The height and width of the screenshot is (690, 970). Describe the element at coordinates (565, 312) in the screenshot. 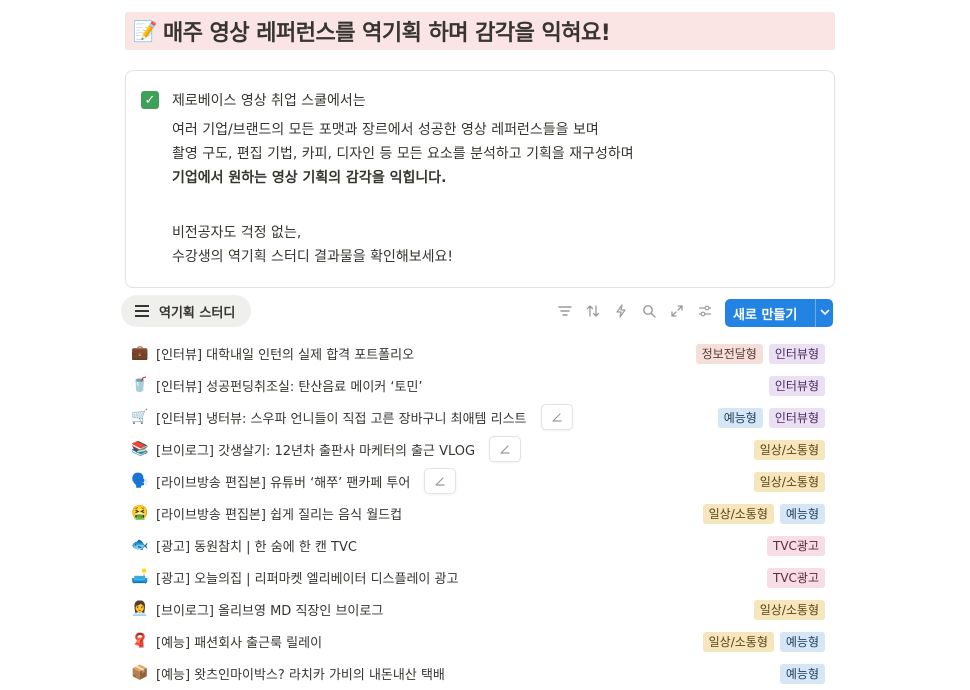

I see `filter-icon` at that location.